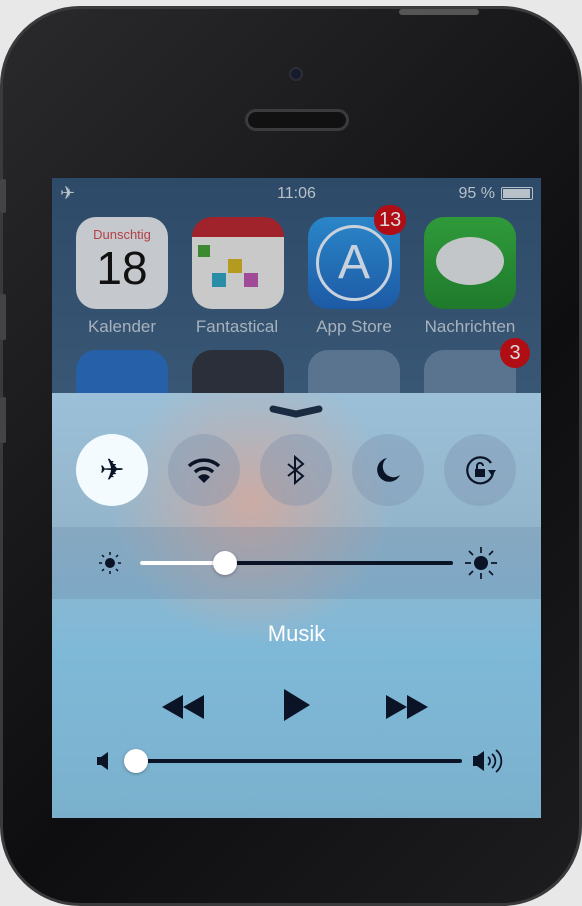 The width and height of the screenshot is (582, 906). I want to click on app-nachrichten, so click(470, 263).